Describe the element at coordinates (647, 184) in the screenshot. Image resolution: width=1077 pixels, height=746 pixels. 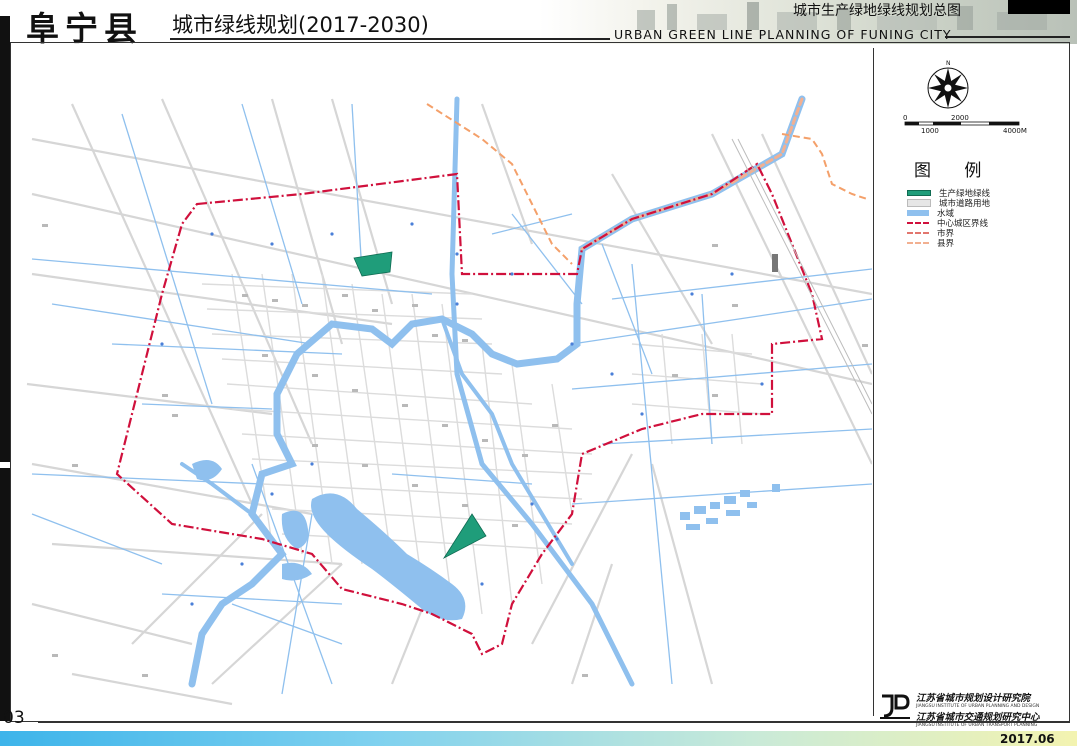
I see `county-border` at that location.